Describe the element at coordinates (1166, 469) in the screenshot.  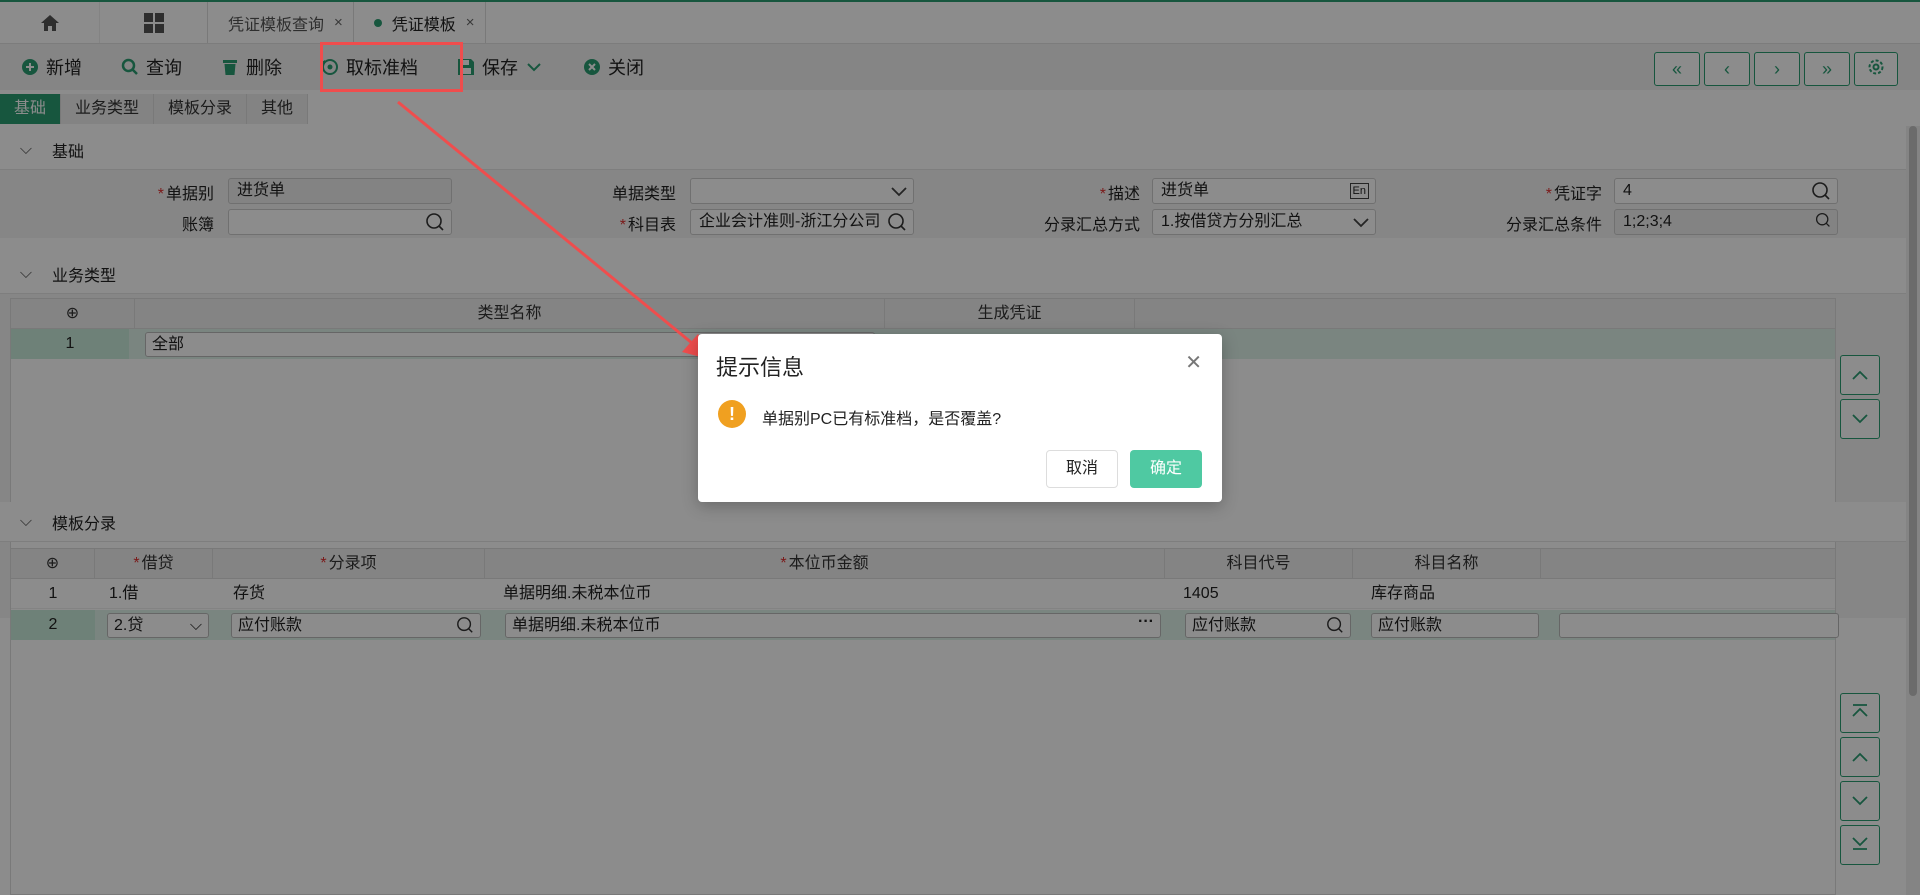
I see `confirm-button: 确定` at that location.